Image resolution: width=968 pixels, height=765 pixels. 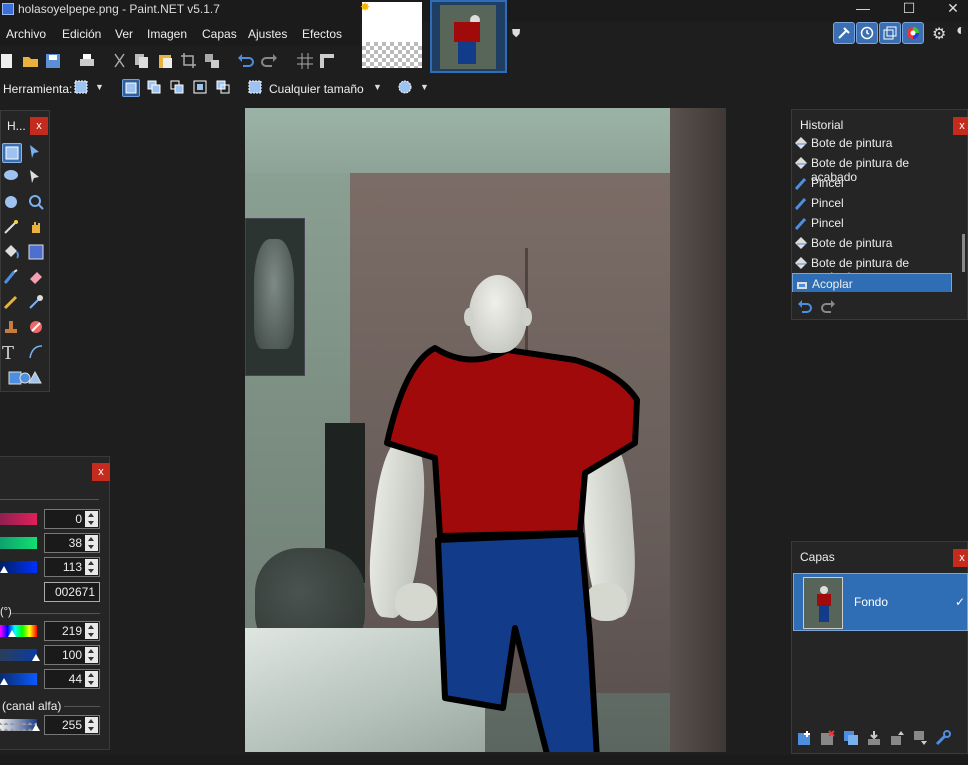 What do you see at coordinates (131, 88) in the screenshot?
I see `selection-mode-replace` at bounding box center [131, 88].